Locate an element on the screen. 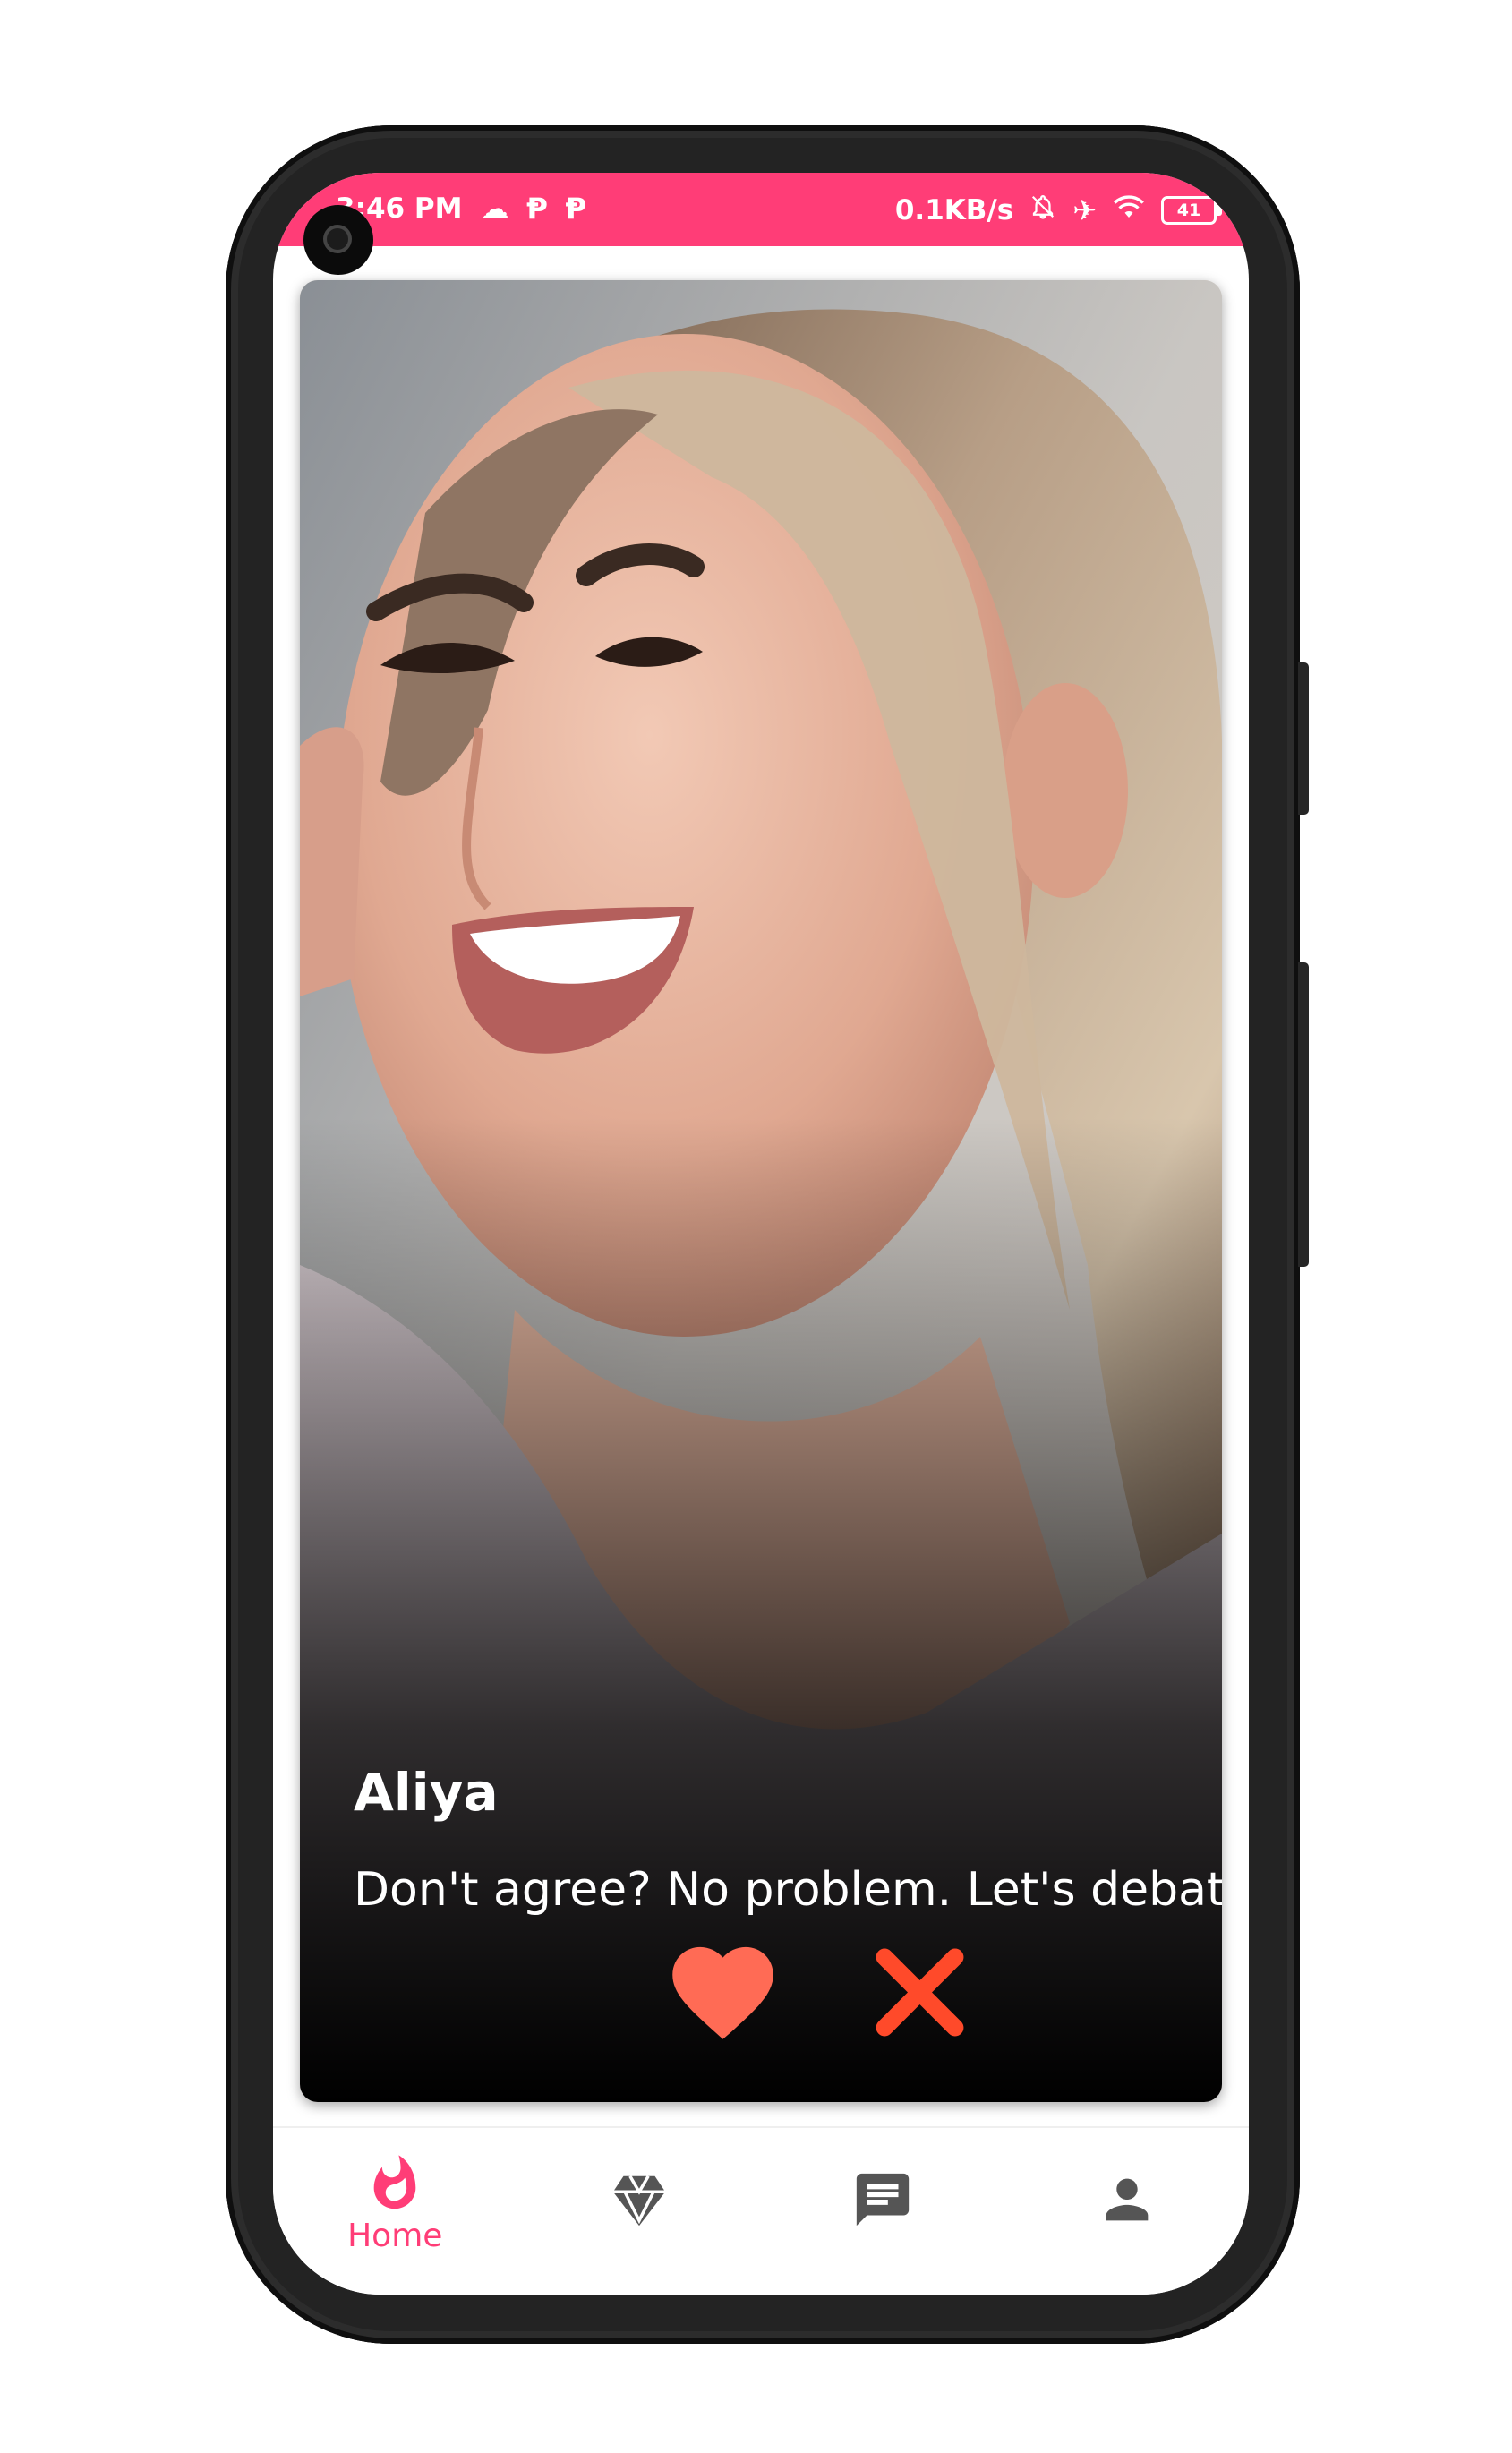  status-right: 0.1KB/s ✈ 41 is located at coordinates (1058, 209).